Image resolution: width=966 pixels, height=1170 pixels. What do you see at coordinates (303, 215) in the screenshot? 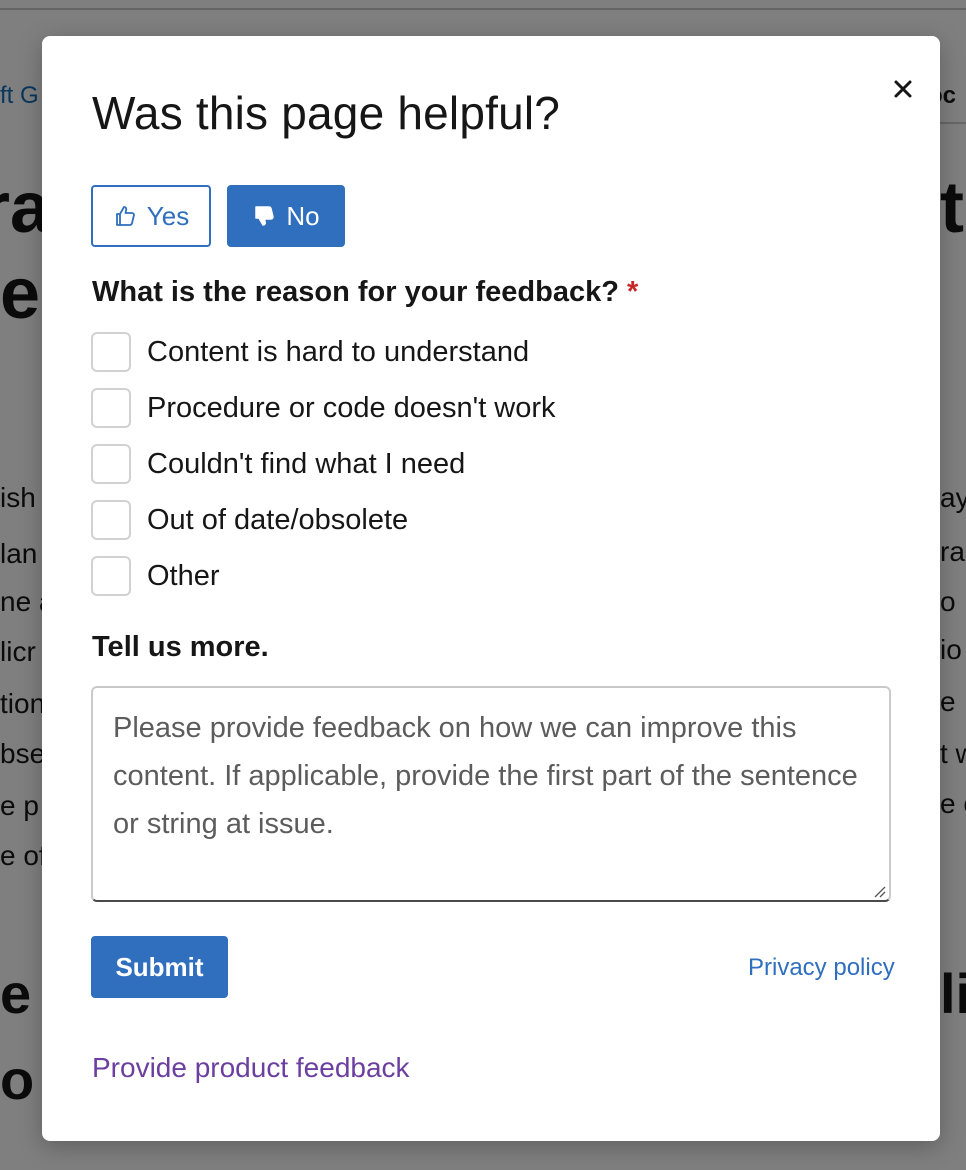
I see `no-button-label: No` at bounding box center [303, 215].